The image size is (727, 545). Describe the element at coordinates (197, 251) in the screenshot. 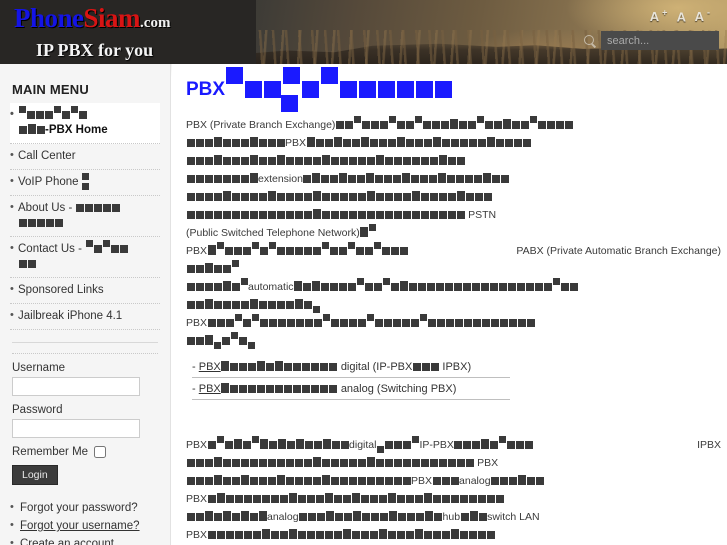

I see `frag-pbx-2: PBX` at that location.